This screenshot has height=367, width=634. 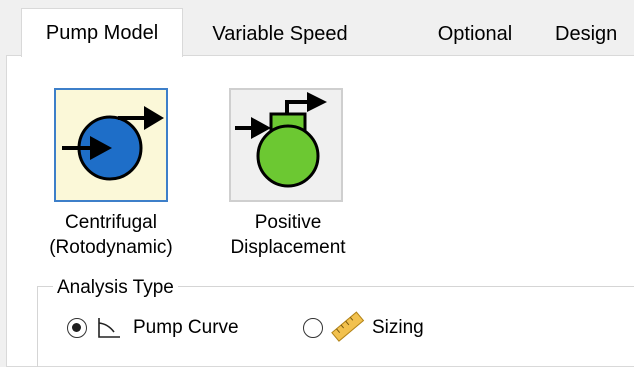 What do you see at coordinates (586, 34) in the screenshot?
I see `tab-design-label: Design` at bounding box center [586, 34].